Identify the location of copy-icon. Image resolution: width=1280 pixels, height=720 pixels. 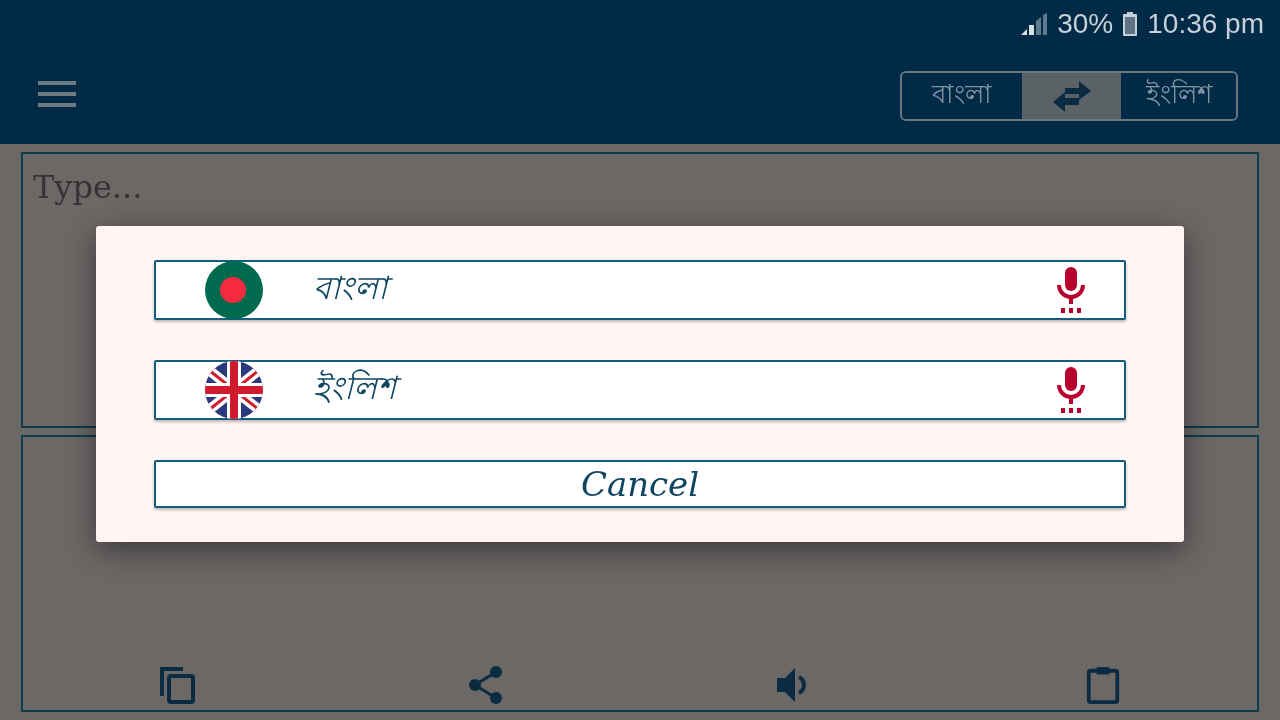
(177, 685).